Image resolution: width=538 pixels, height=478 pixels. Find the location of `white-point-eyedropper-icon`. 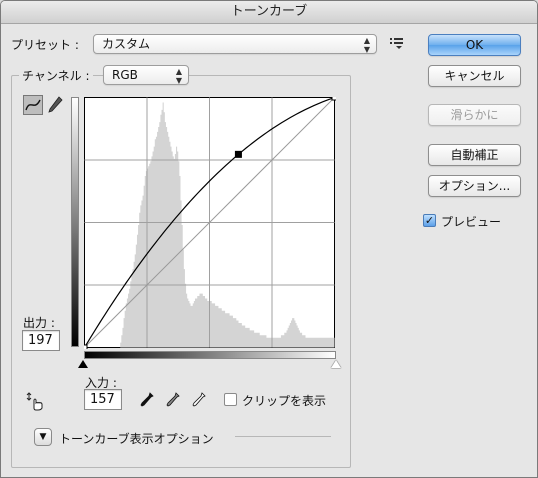

white-point-eyedropper-icon is located at coordinates (199, 400).